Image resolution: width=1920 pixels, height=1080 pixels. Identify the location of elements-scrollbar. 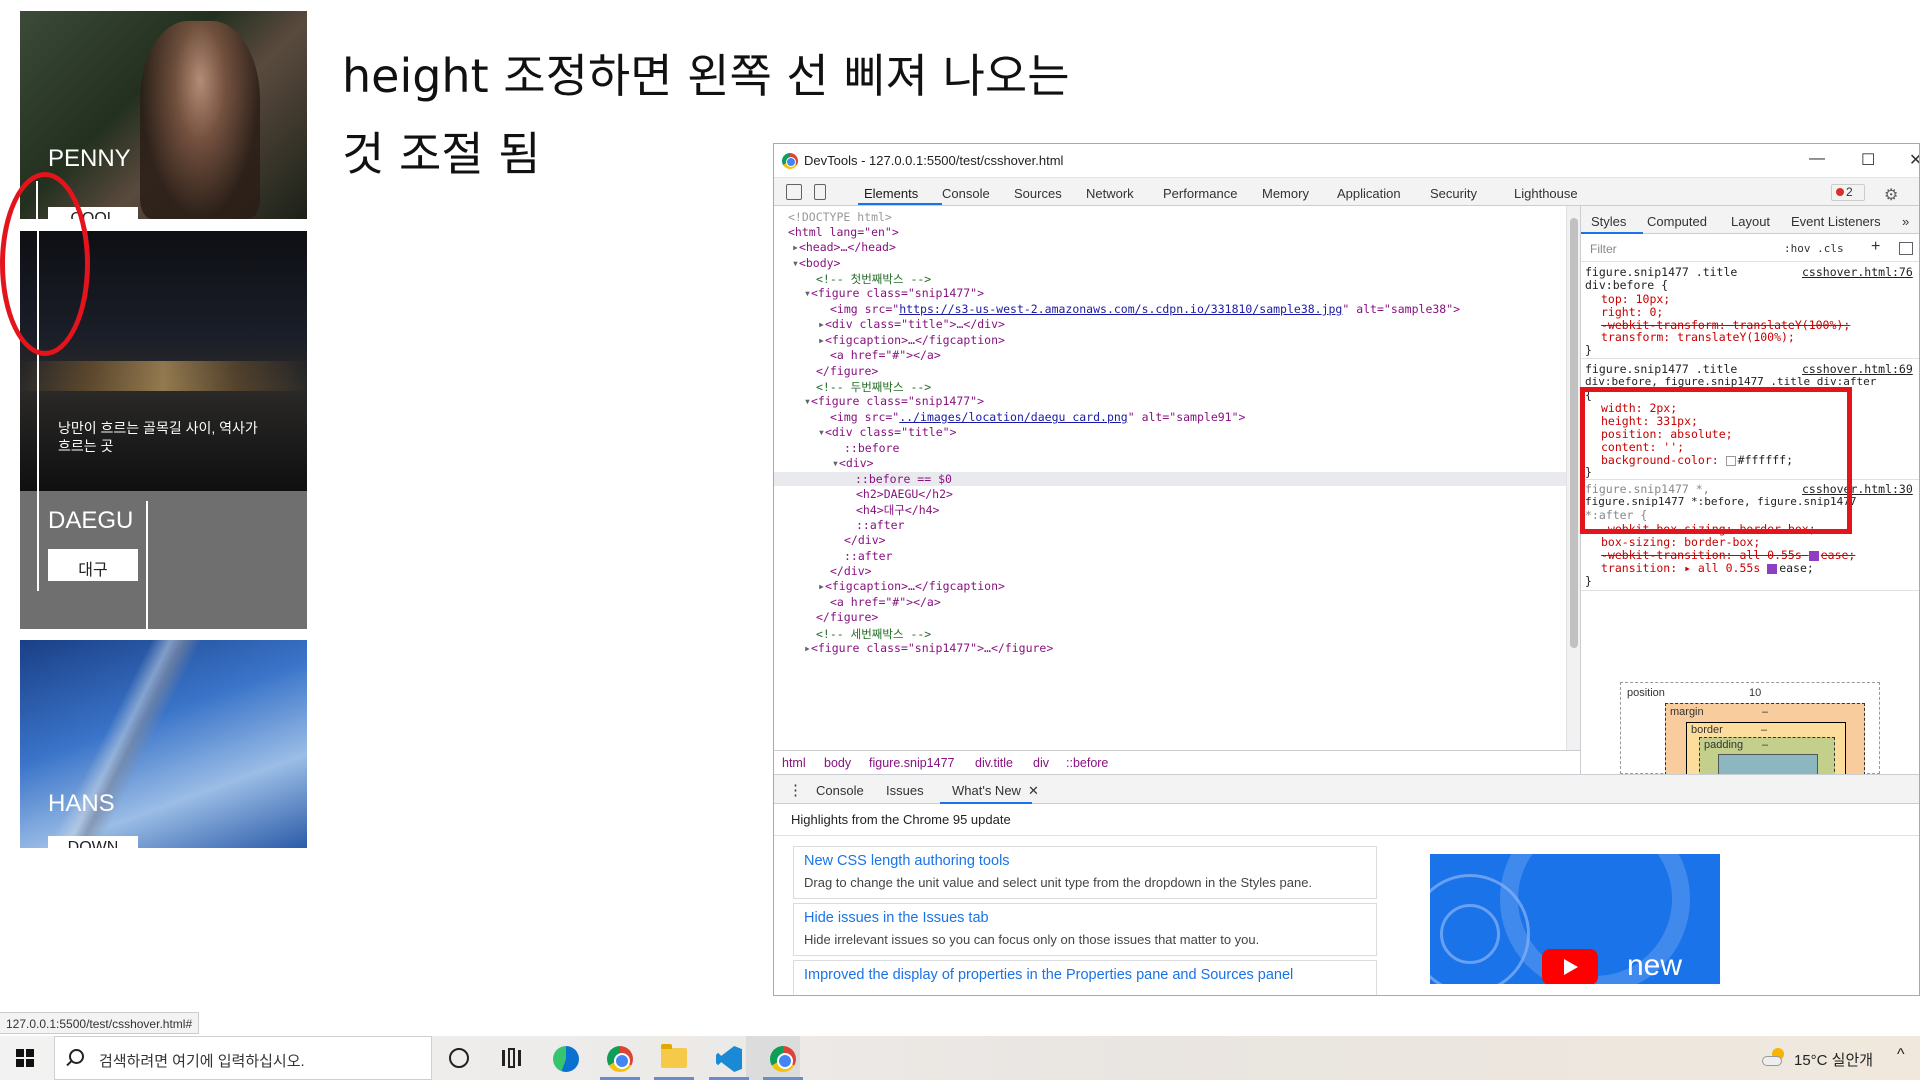
(1573, 478).